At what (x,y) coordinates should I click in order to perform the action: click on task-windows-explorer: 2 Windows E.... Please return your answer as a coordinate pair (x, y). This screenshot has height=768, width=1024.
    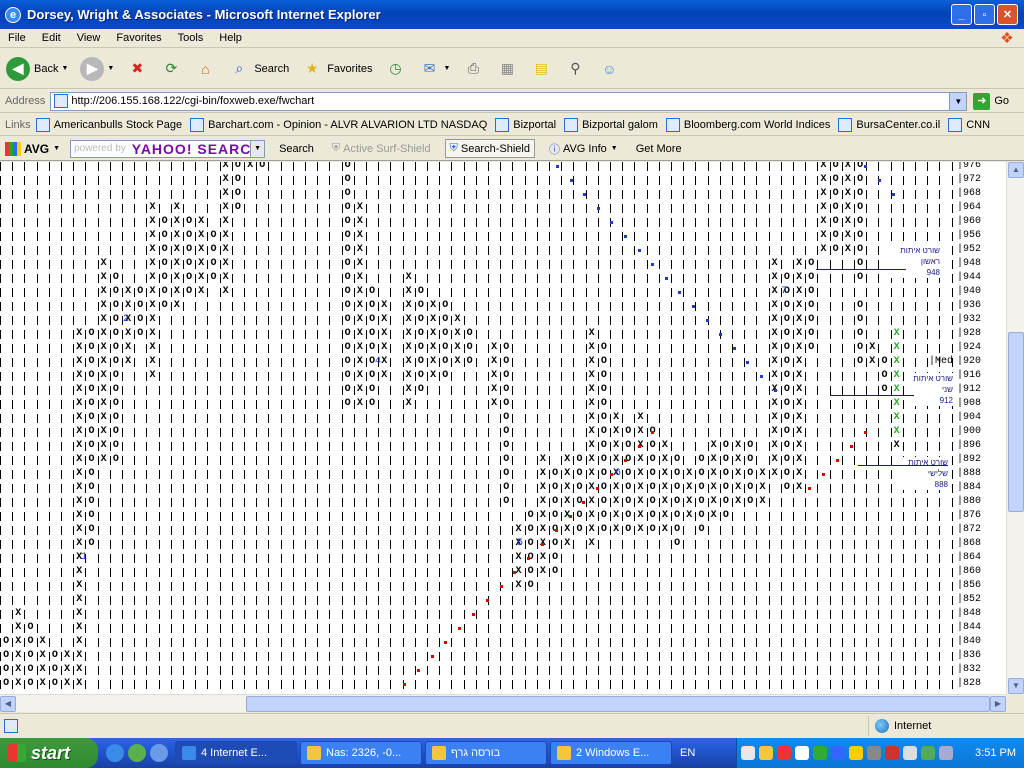
    Looking at the image, I should click on (611, 753).